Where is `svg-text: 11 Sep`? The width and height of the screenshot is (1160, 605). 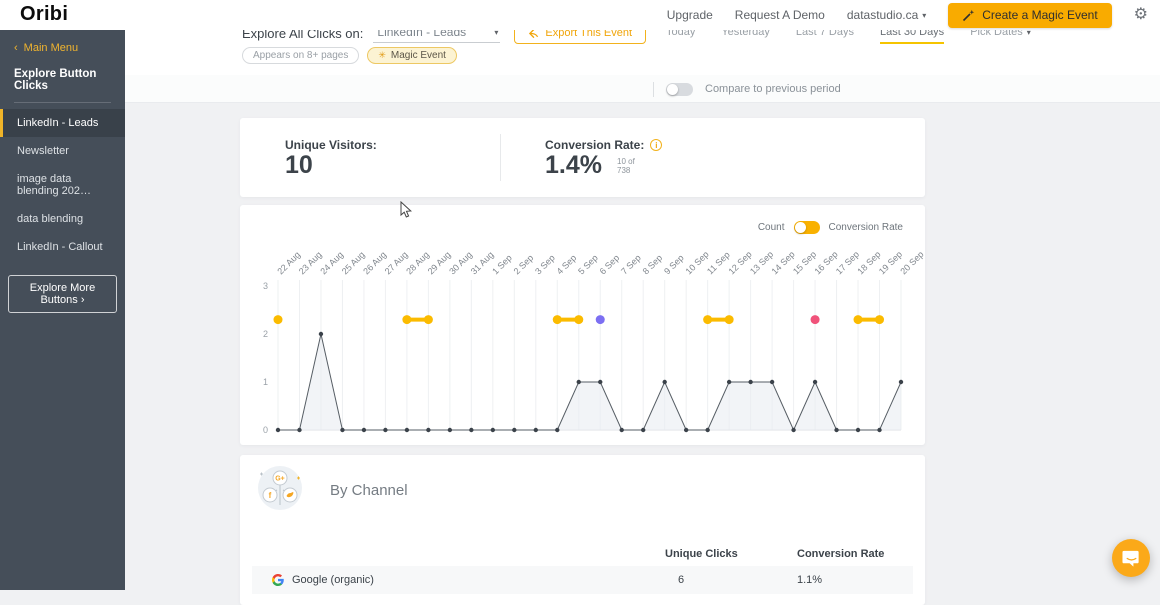 svg-text: 11 Sep is located at coordinates (718, 263).